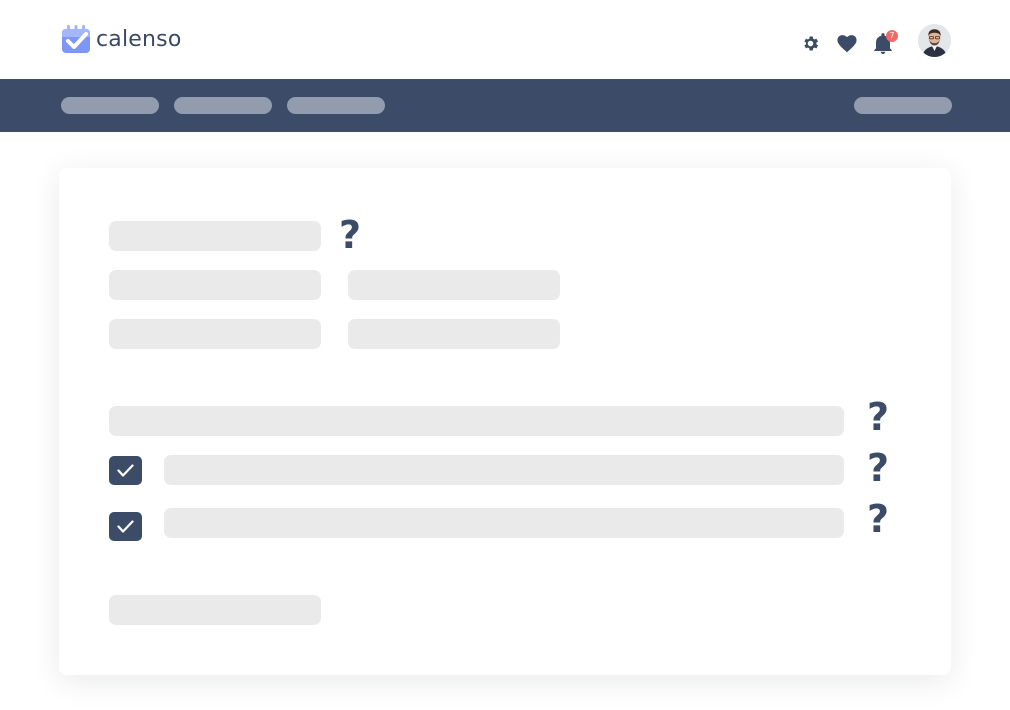  What do you see at coordinates (878, 468) in the screenshot?
I see `help-icon-checkbox-1: ?` at bounding box center [878, 468].